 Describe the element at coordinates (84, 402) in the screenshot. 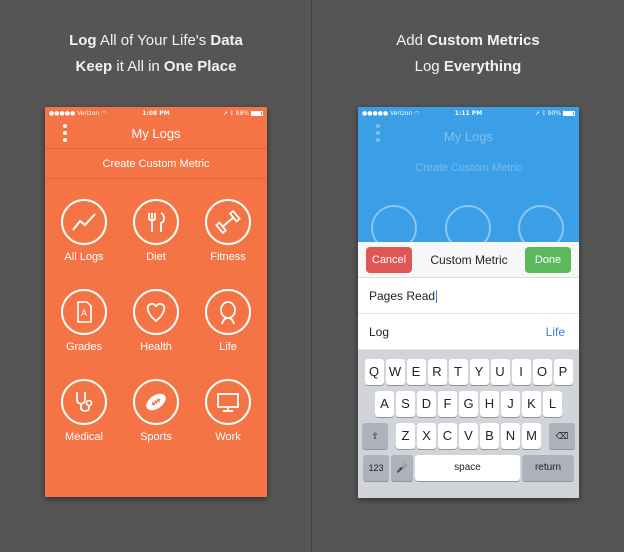

I see `stethoscope-icon` at that location.